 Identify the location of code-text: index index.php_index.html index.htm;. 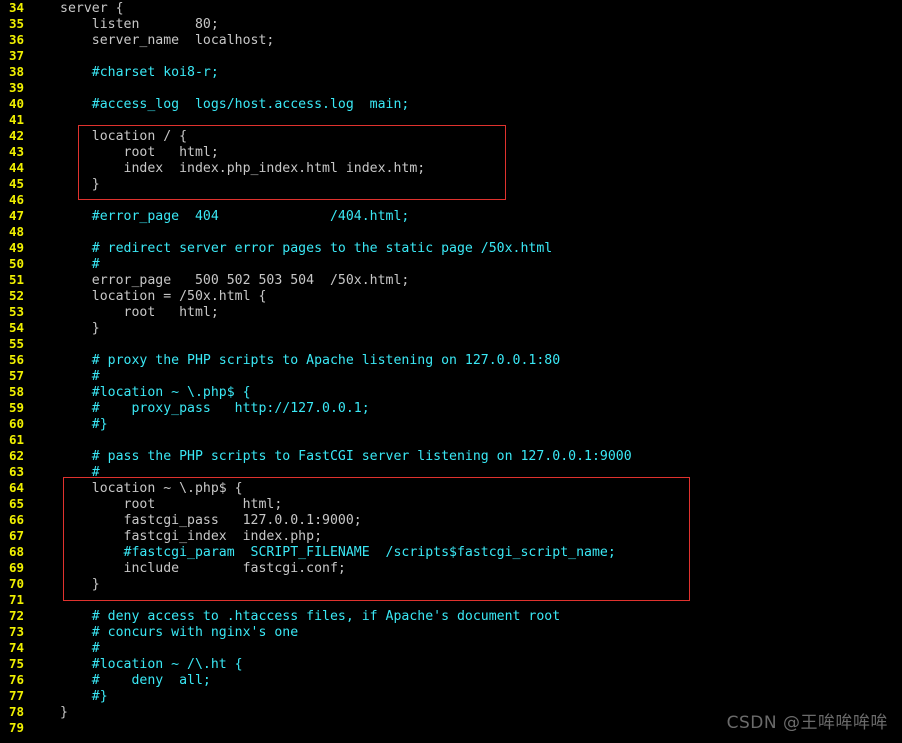
(243, 169).